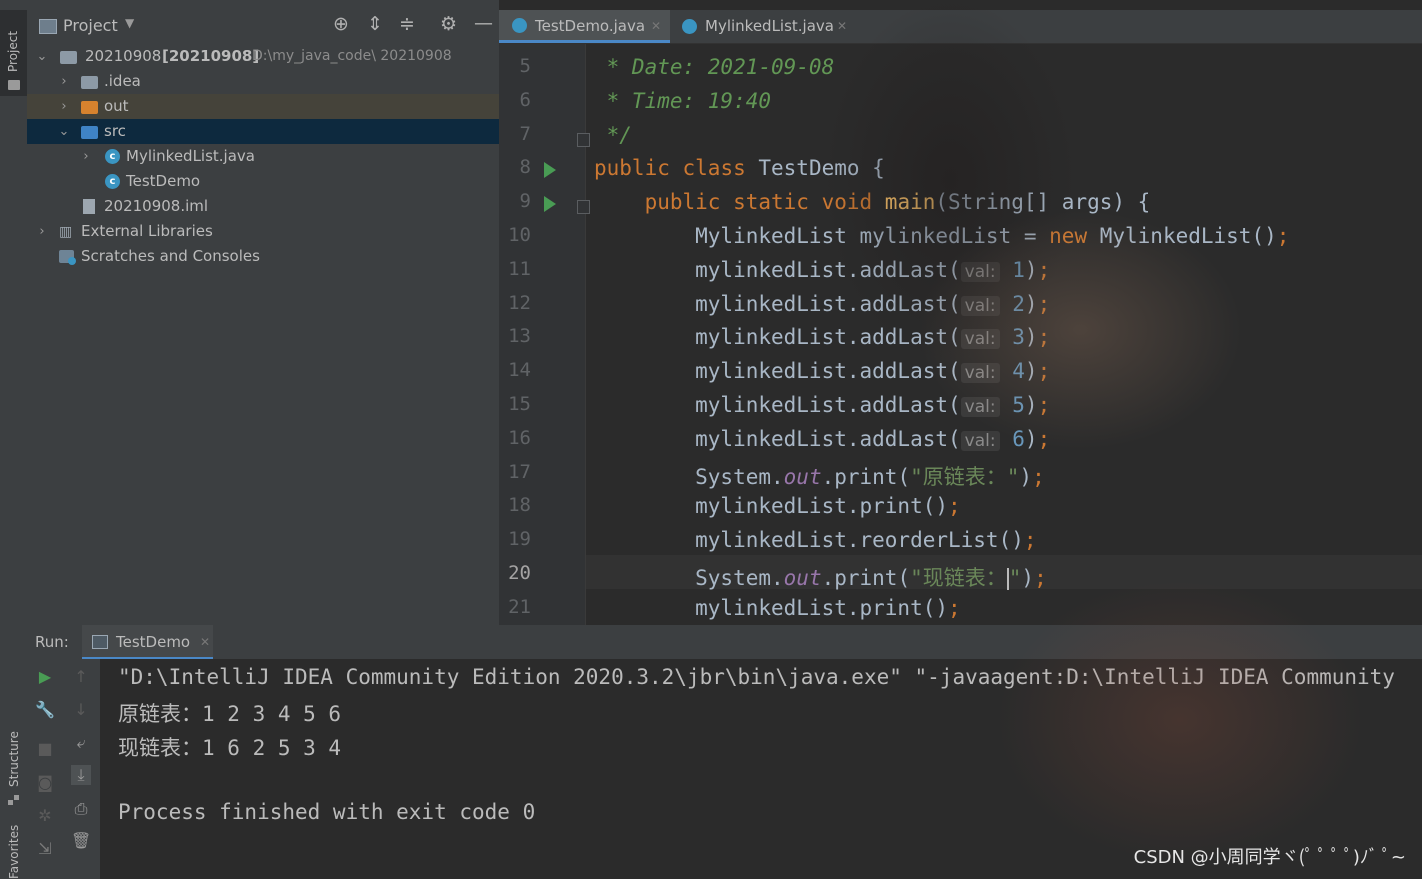 The height and width of the screenshot is (879, 1422). What do you see at coordinates (90, 25) in the screenshot?
I see `project-view-title: Project` at bounding box center [90, 25].